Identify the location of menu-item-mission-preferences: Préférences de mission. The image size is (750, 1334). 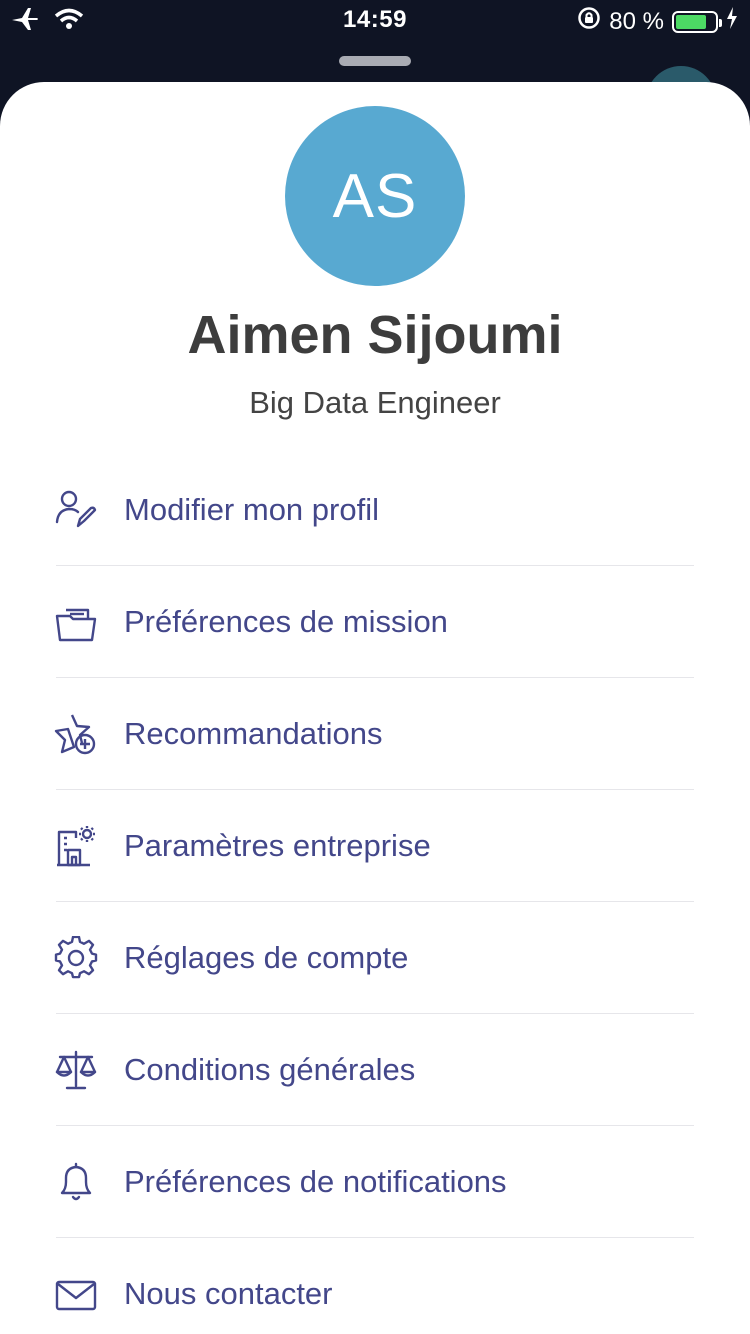
(375, 622).